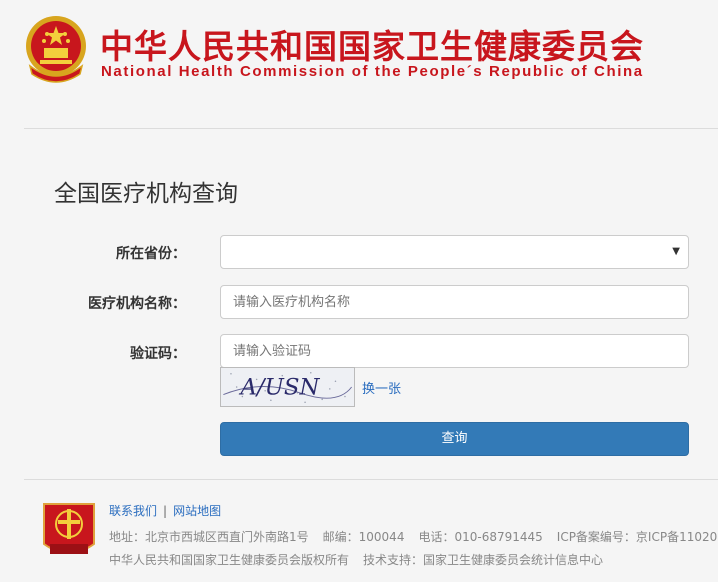 The height and width of the screenshot is (582, 718). Describe the element at coordinates (133, 511) in the screenshot. I see `contact-us-link: 联系我们` at that location.